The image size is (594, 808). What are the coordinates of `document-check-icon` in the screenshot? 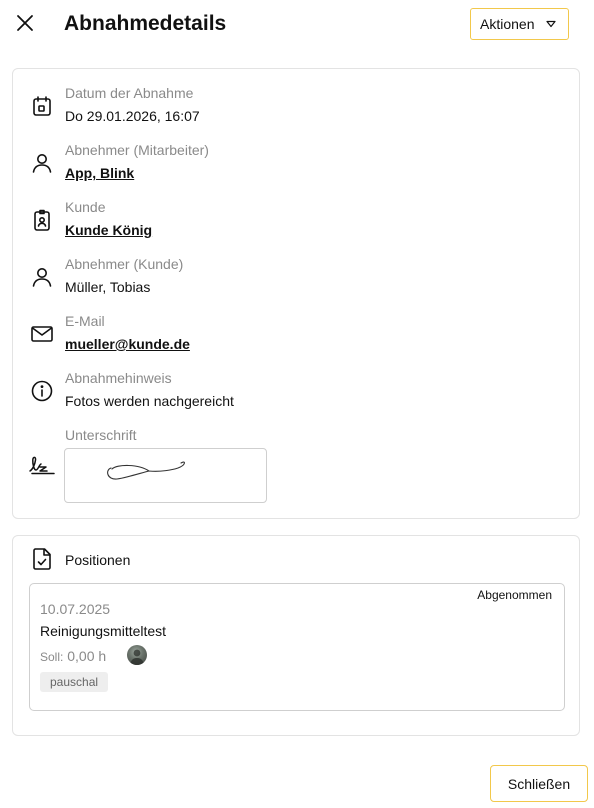 It's located at (42, 559).